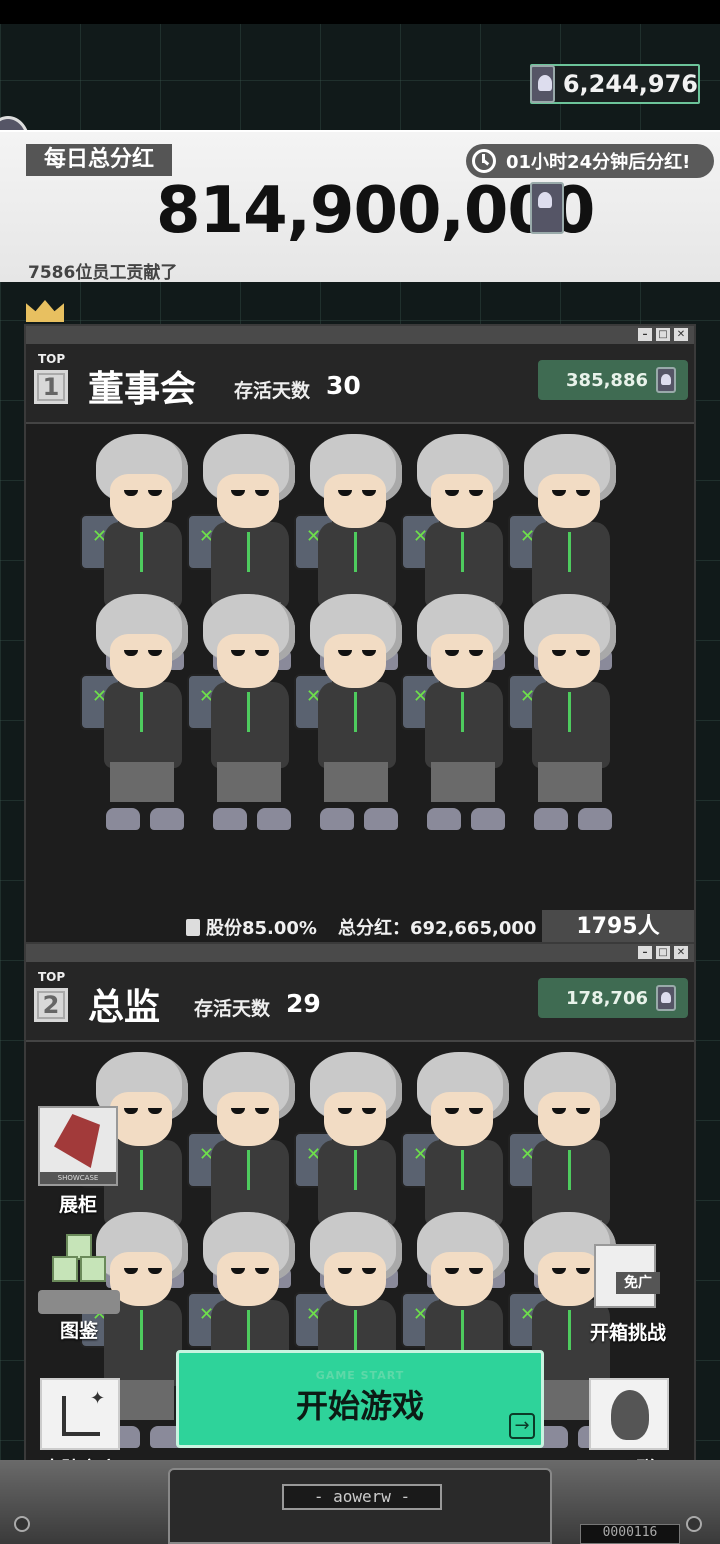 The width and height of the screenshot is (720, 1544). What do you see at coordinates (124, 1007) in the screenshot?
I see `panel-name: 总监` at bounding box center [124, 1007].